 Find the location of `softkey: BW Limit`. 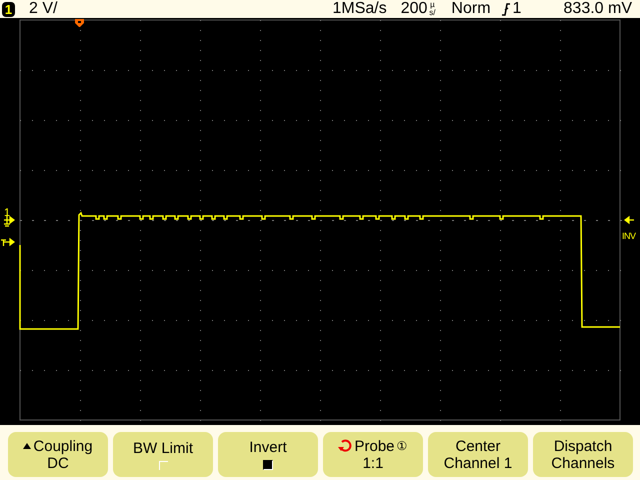

softkey: BW Limit is located at coordinates (163, 454).